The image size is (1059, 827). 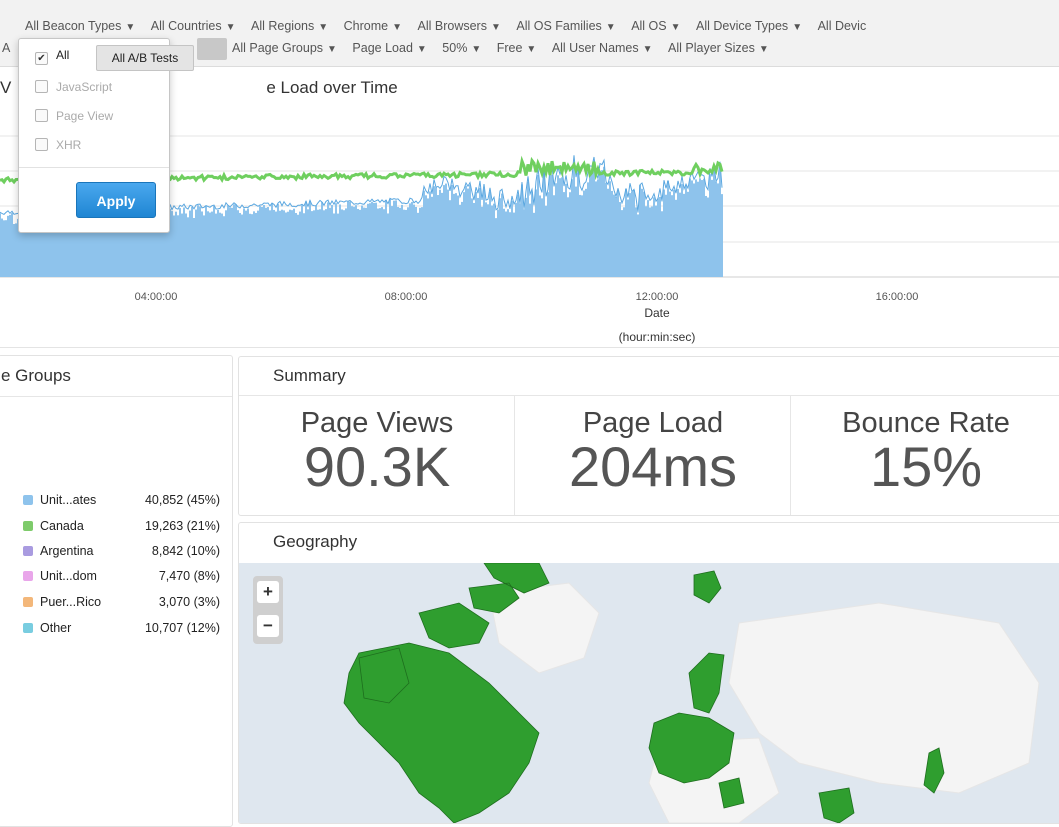 I want to click on metric-bounce-rate: Bounce Rate 15%, so click(x=925, y=455).